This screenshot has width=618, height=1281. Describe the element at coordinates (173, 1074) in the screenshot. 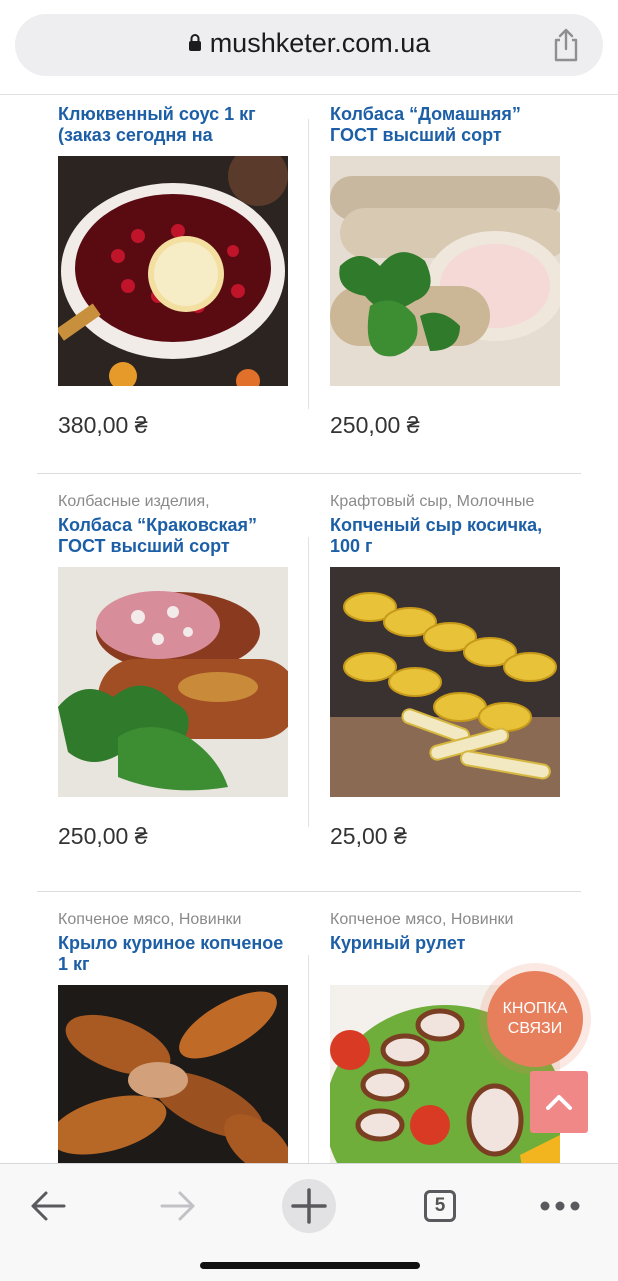

I see `product-image-smoked-chicken-wings` at that location.